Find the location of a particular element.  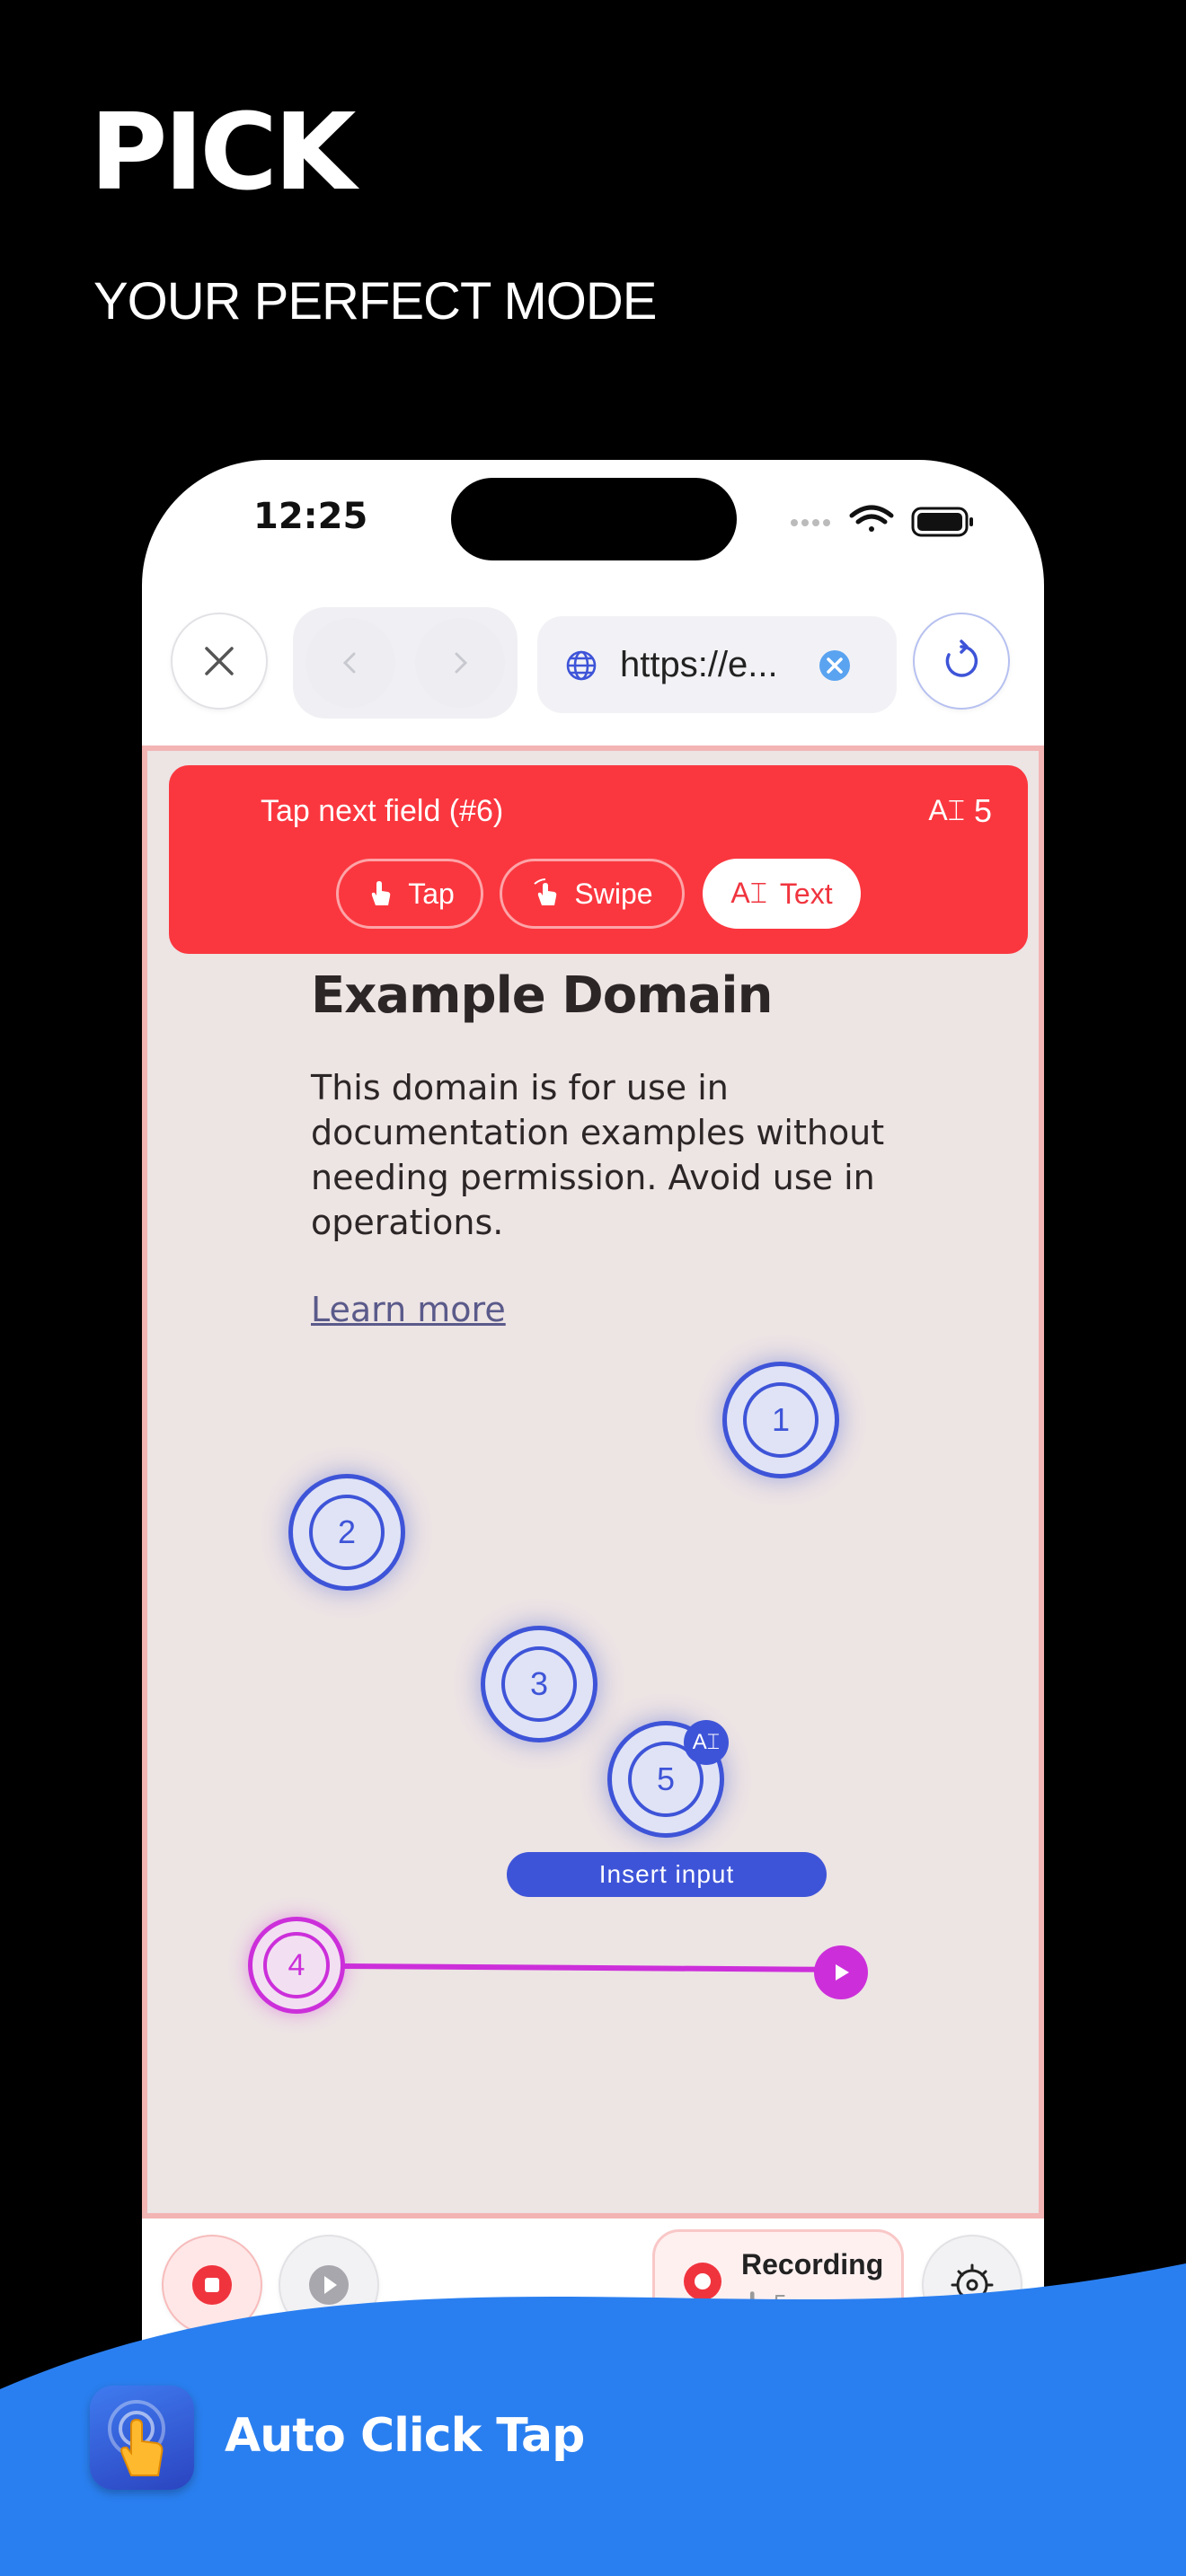

mode-text-label: Text is located at coordinates (806, 893).